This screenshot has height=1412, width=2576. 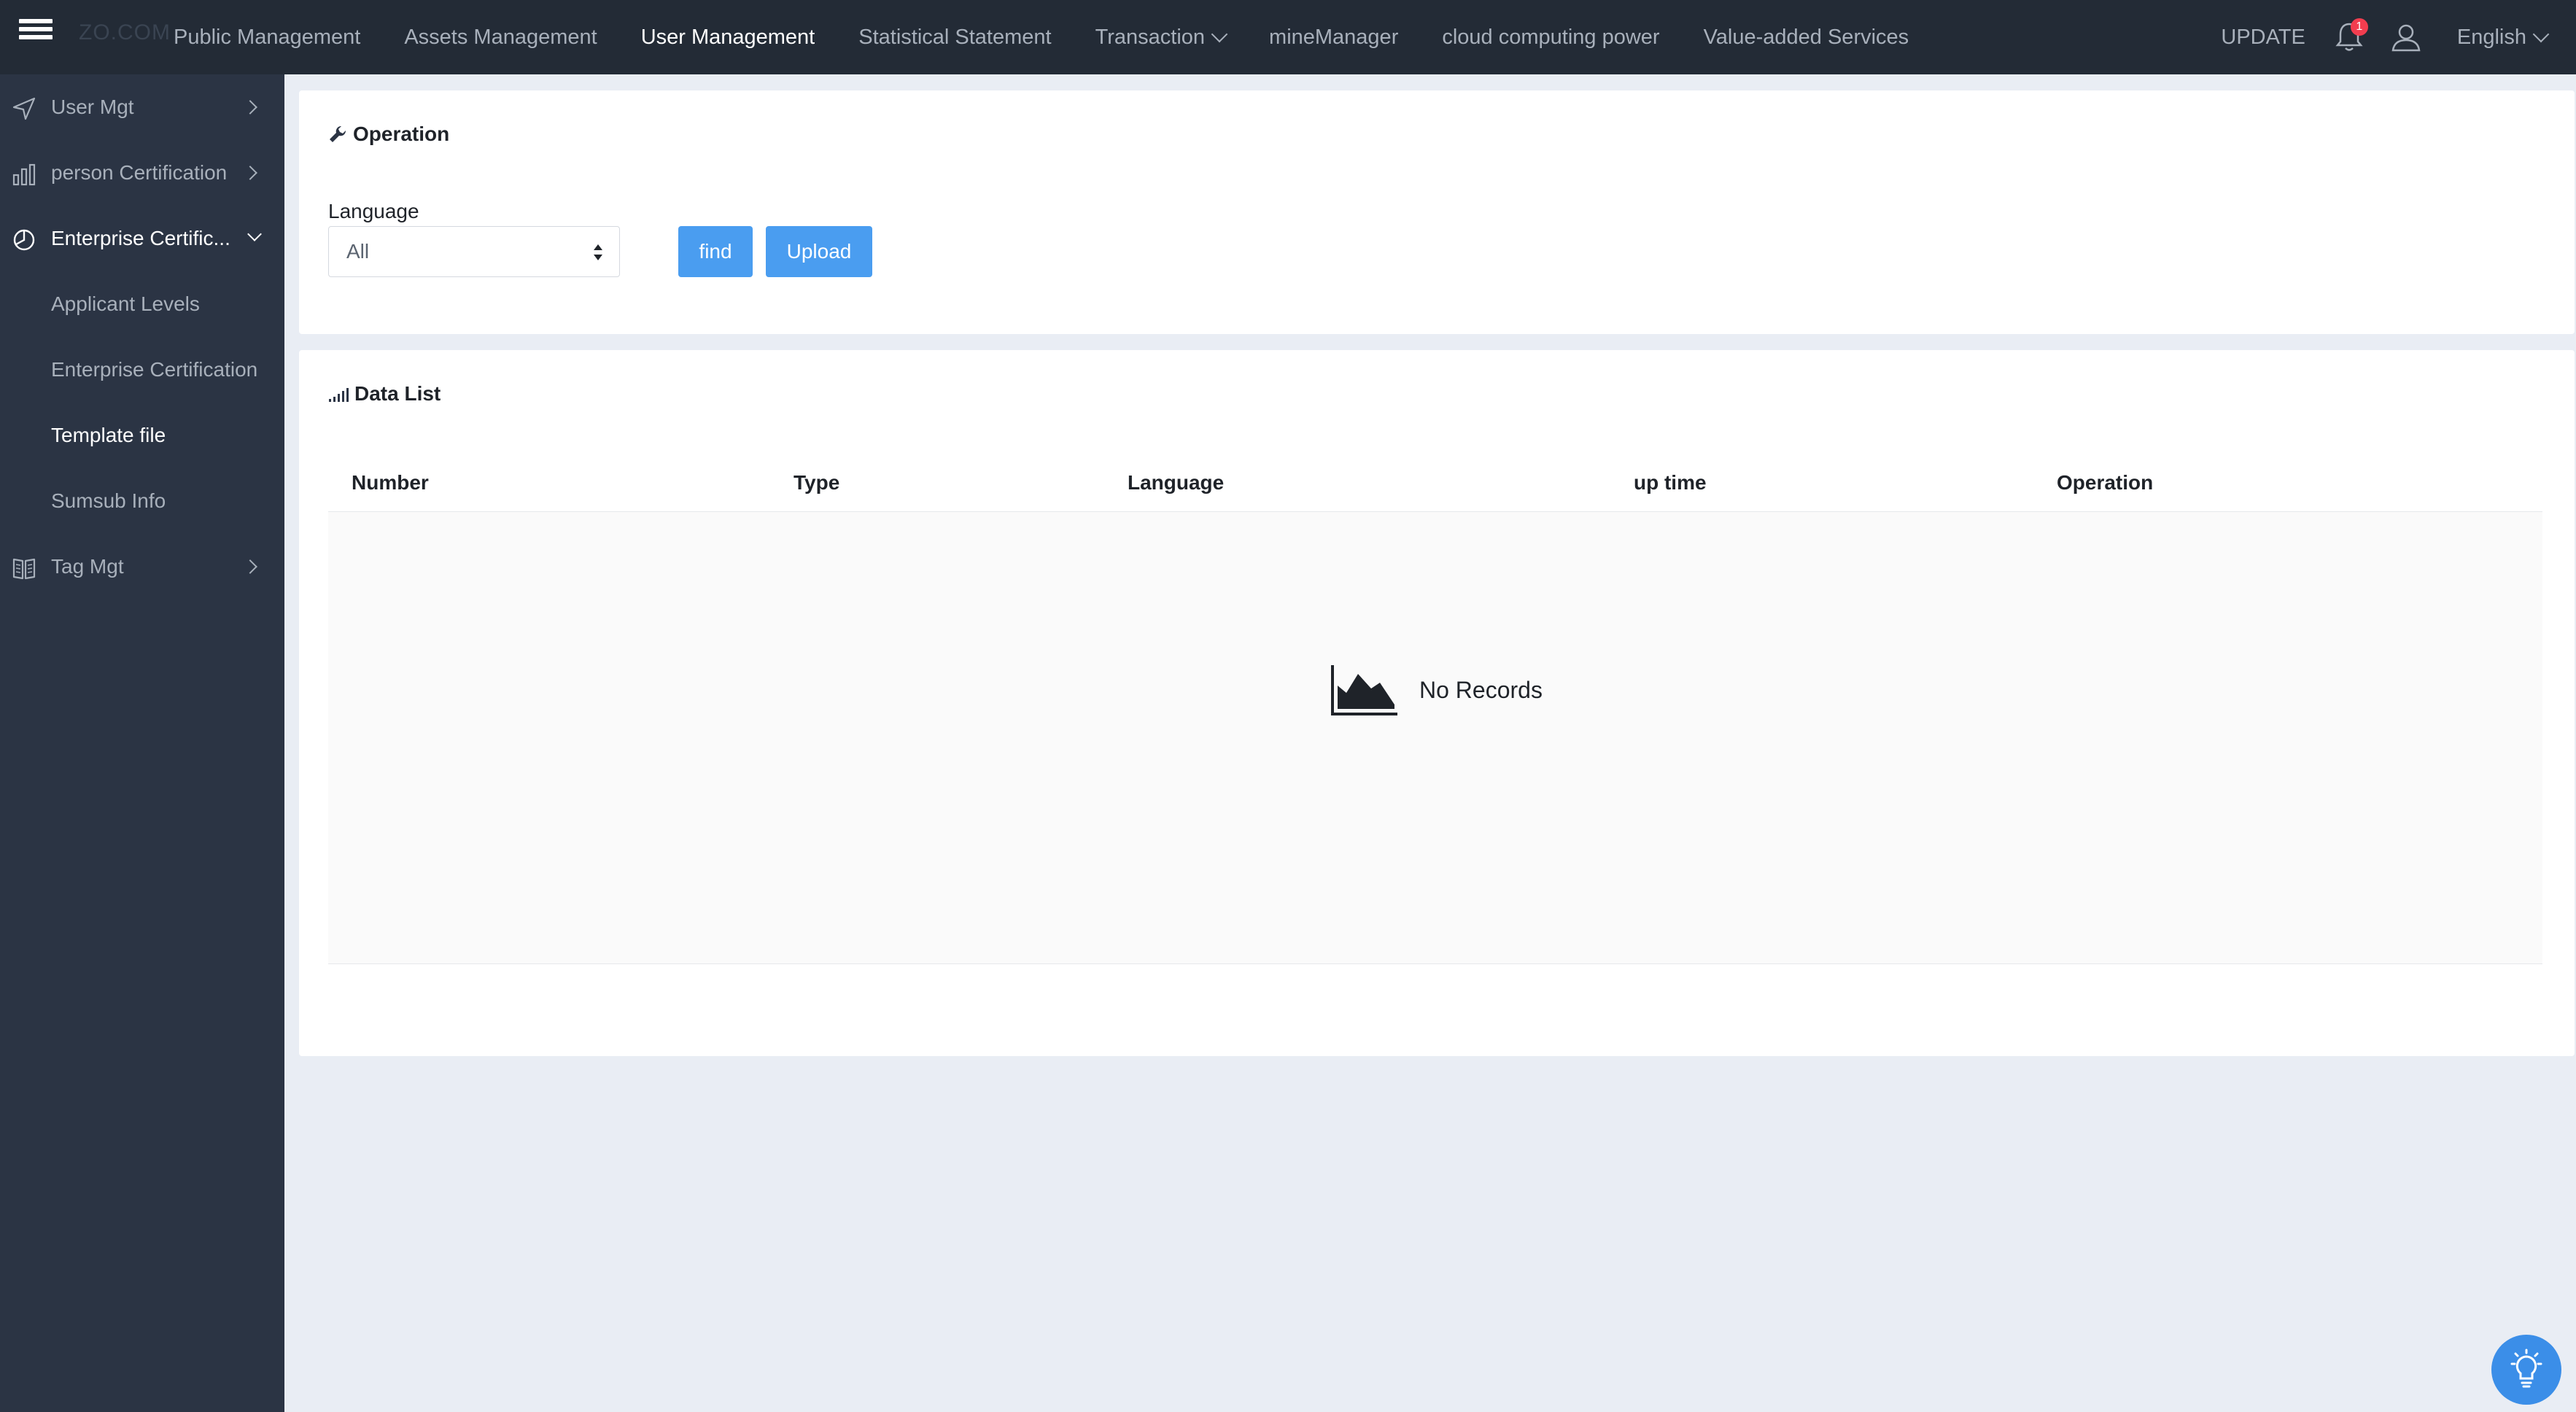 I want to click on signal-bars-icon, so click(x=339, y=395).